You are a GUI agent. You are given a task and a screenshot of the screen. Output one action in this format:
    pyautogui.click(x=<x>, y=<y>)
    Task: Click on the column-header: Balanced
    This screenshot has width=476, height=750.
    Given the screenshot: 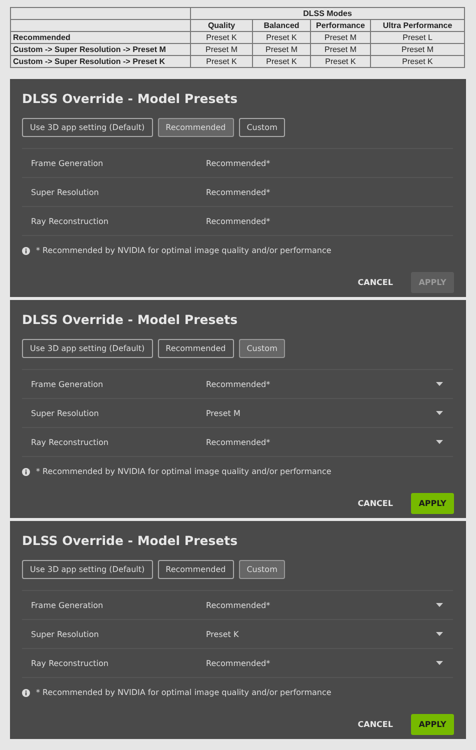 What is the action you would take?
    pyautogui.click(x=281, y=26)
    